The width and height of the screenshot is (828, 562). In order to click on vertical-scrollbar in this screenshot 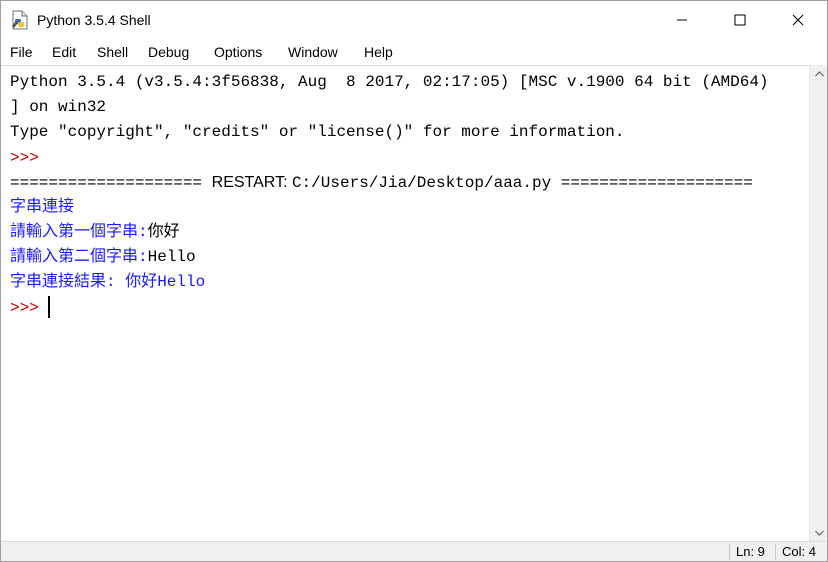, I will do `click(818, 303)`.